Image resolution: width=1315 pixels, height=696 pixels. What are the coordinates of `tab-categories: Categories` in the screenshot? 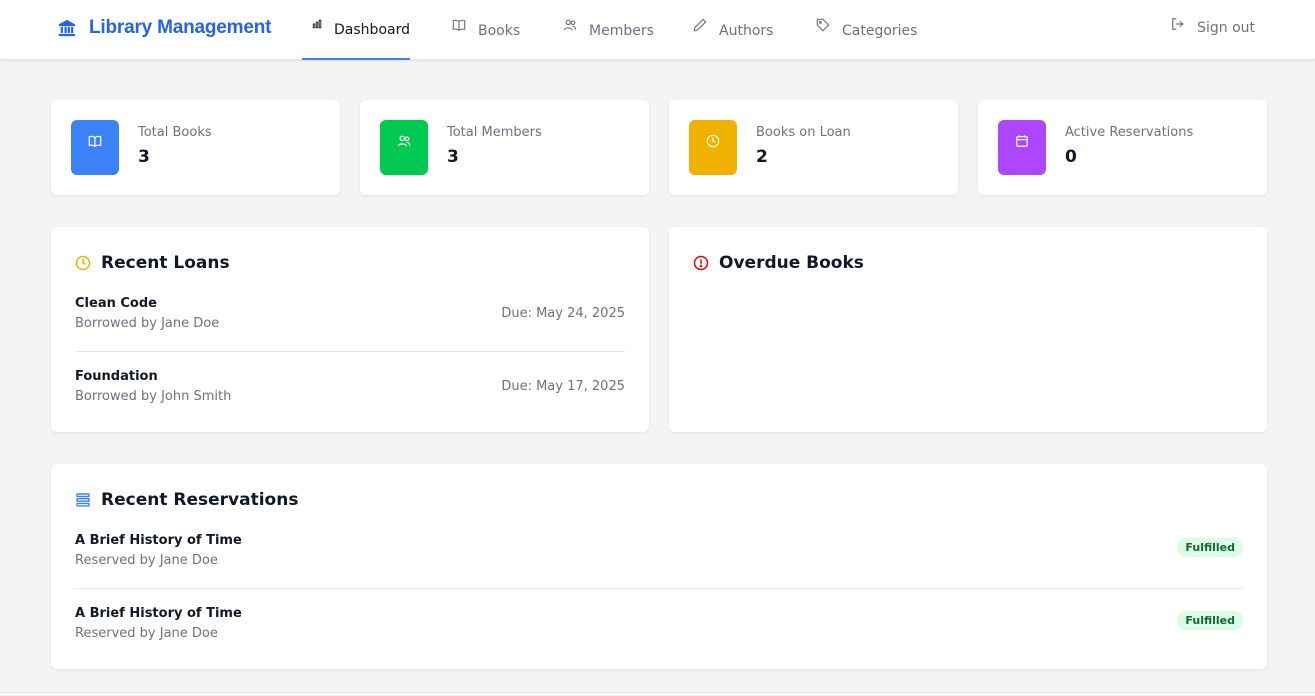 It's located at (866, 30).